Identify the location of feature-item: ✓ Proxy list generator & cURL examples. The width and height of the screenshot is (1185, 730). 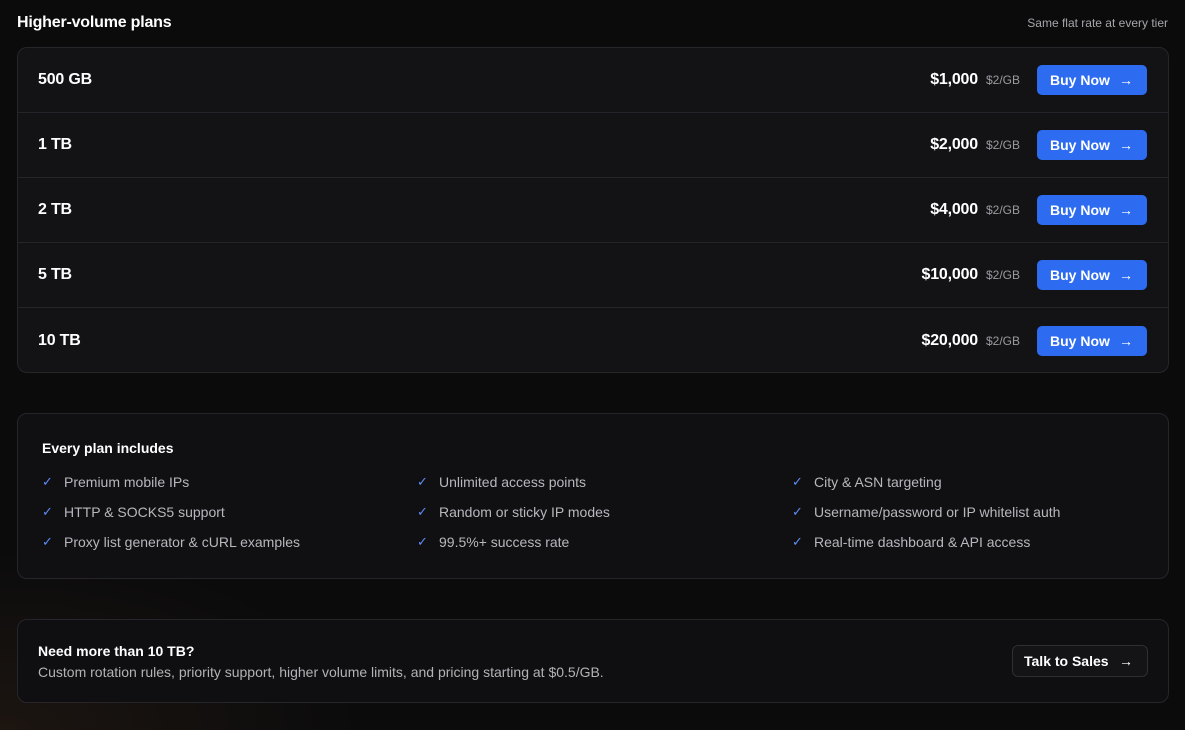
(229, 542).